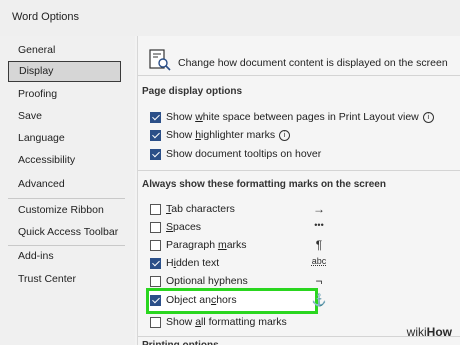  What do you see at coordinates (64, 138) in the screenshot?
I see `sidebar-item-language: Language` at bounding box center [64, 138].